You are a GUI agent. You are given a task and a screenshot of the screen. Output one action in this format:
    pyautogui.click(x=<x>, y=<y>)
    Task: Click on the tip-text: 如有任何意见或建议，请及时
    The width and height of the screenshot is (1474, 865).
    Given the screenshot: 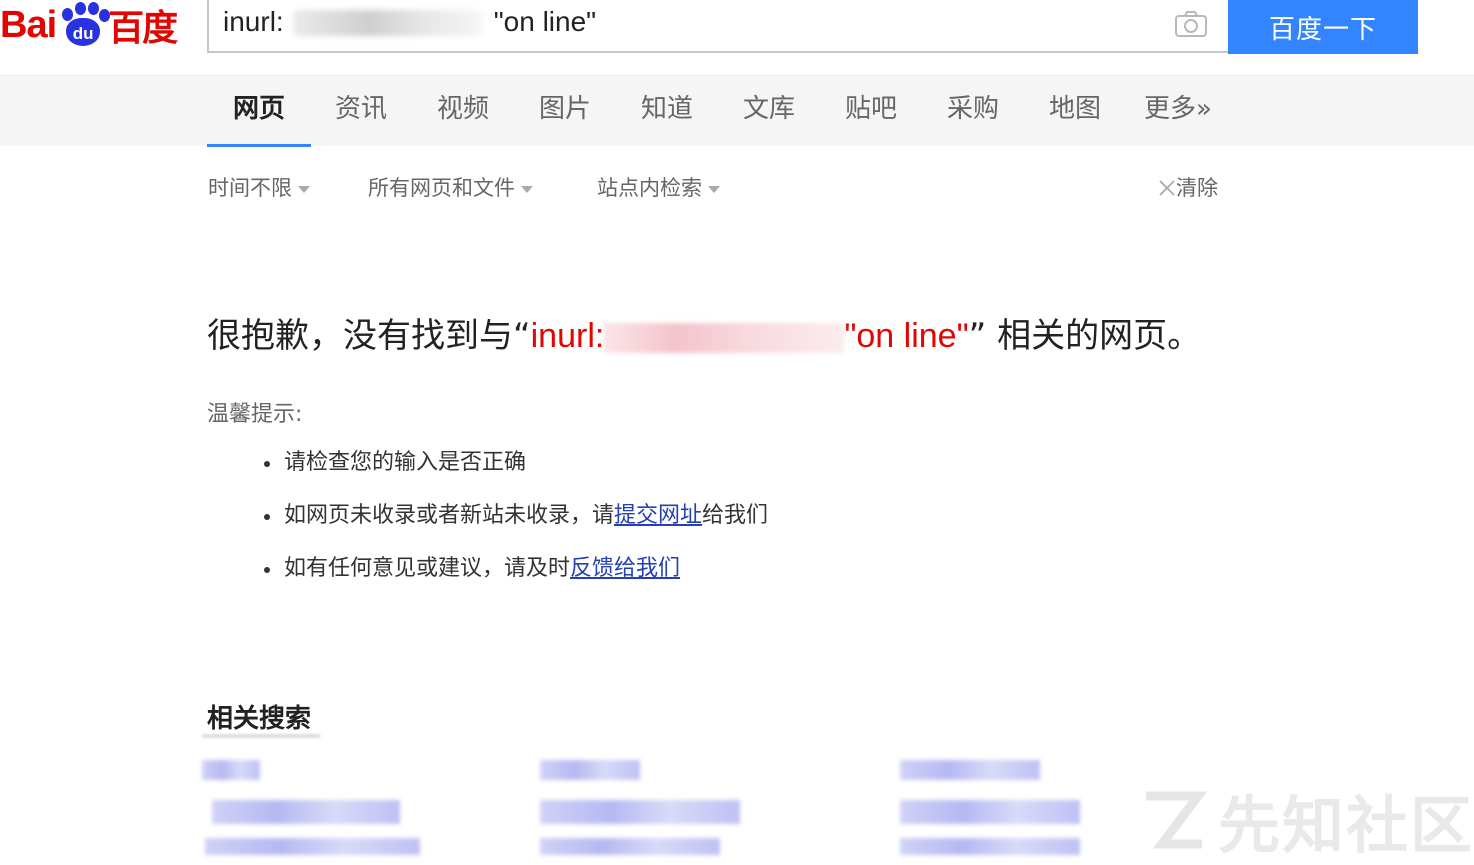 What is the action you would take?
    pyautogui.click(x=427, y=568)
    